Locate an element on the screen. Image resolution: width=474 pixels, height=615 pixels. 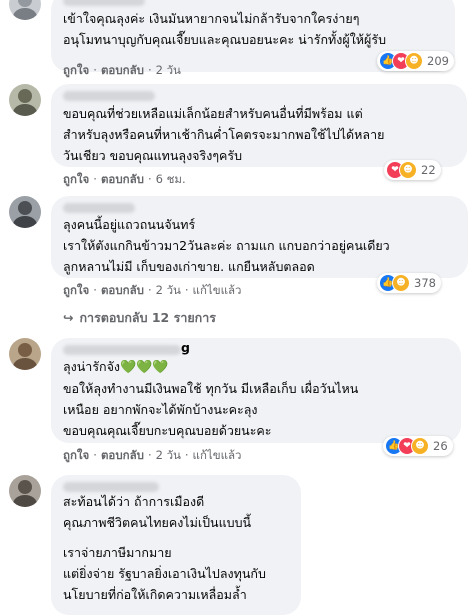
reaction-summary: ❤ ☻ 22 is located at coordinates (412, 170).